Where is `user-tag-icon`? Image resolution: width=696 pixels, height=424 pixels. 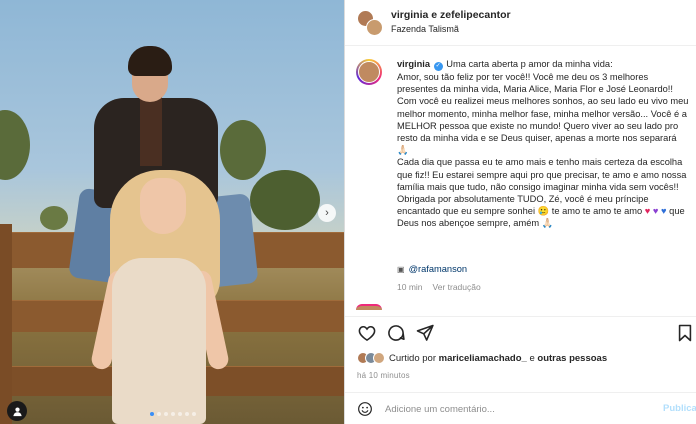 user-tag-icon is located at coordinates (17, 411).